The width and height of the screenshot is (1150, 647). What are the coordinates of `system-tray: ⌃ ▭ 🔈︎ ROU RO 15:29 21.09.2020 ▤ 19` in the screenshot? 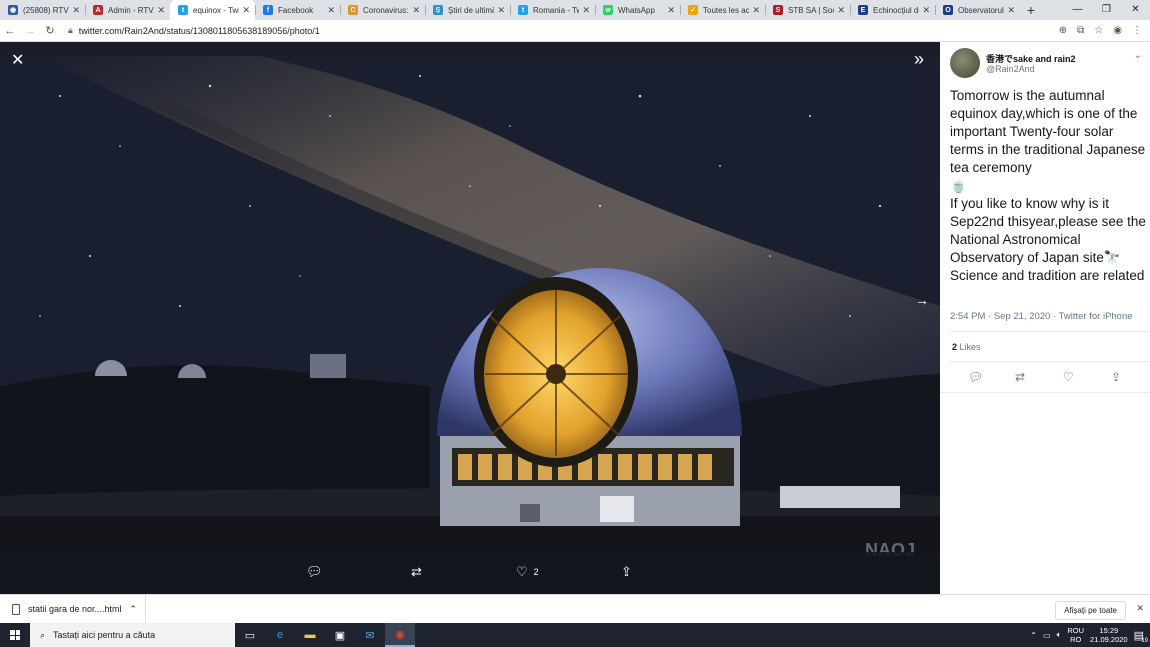 It's located at (1090, 635).